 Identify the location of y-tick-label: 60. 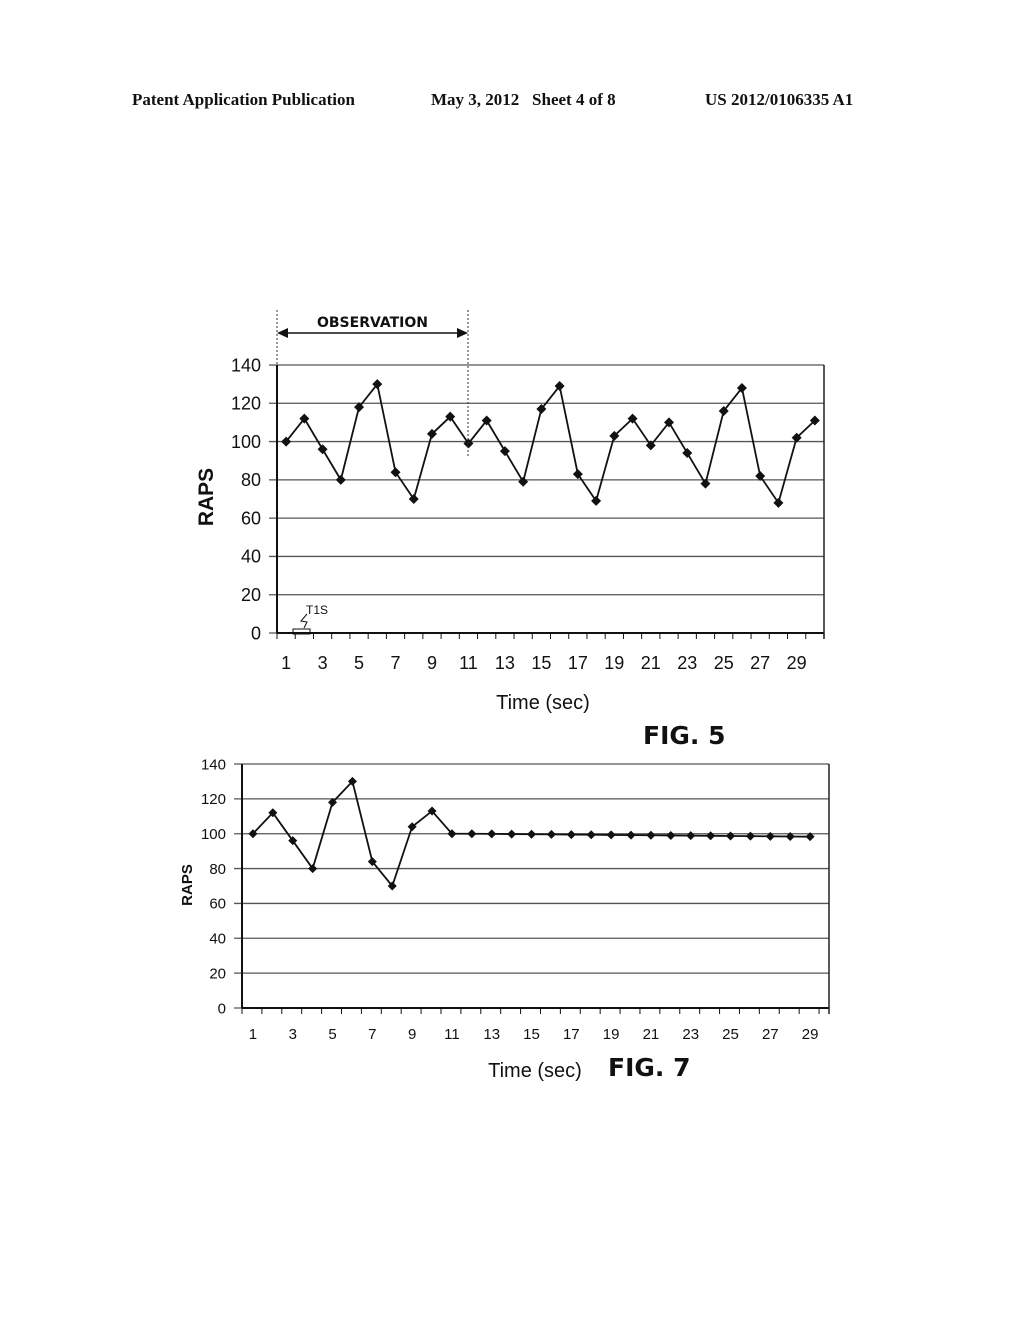
(217, 904).